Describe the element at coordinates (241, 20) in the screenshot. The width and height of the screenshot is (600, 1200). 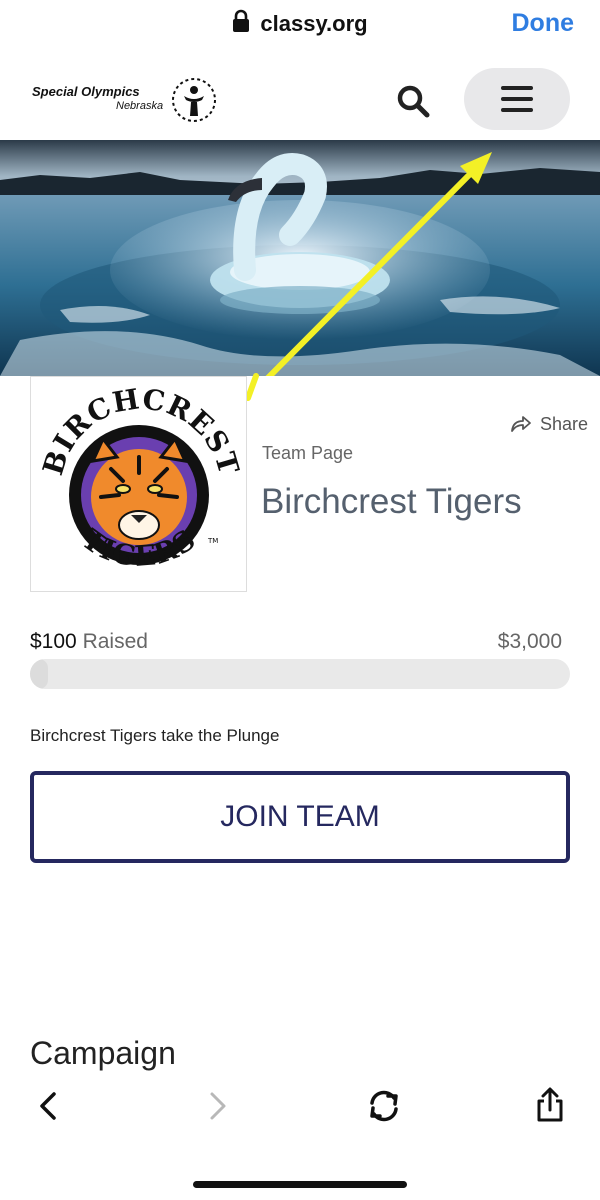
I see `lock-icon` at that location.